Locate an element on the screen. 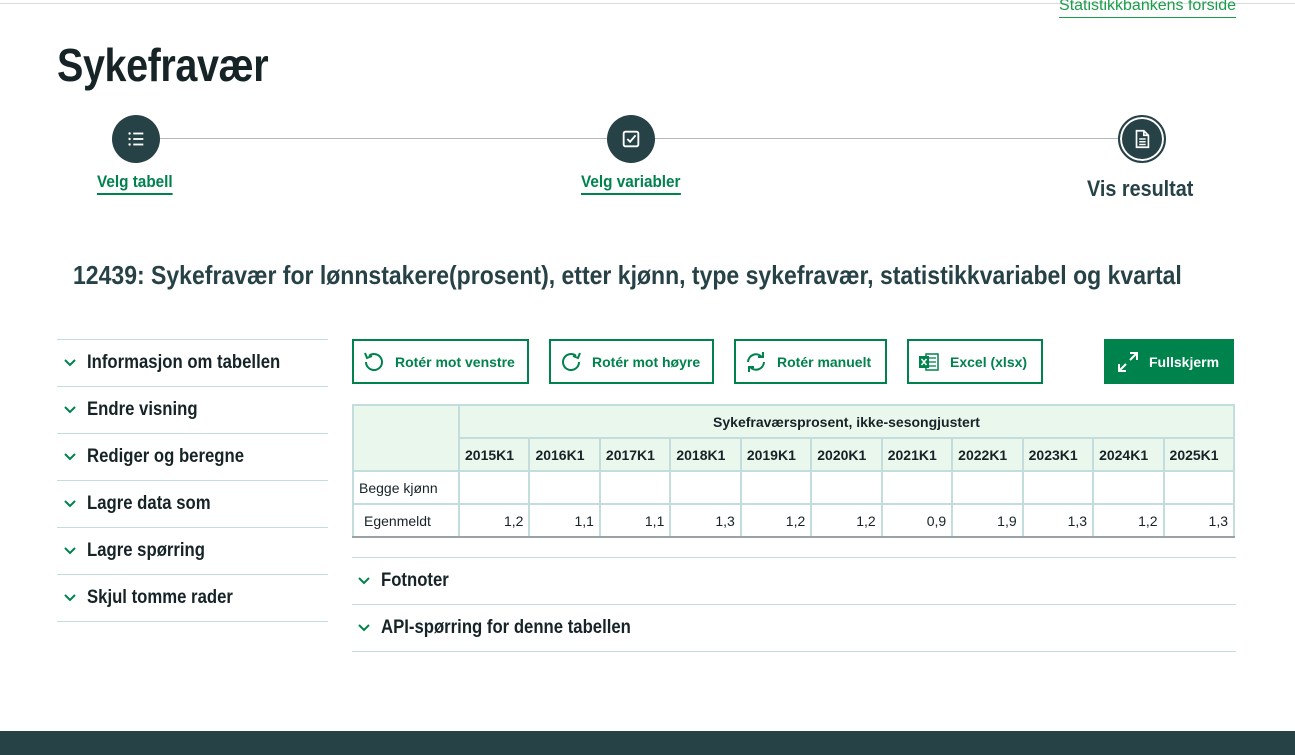  rotate-left-label: Rotér mot venstre is located at coordinates (455, 361).